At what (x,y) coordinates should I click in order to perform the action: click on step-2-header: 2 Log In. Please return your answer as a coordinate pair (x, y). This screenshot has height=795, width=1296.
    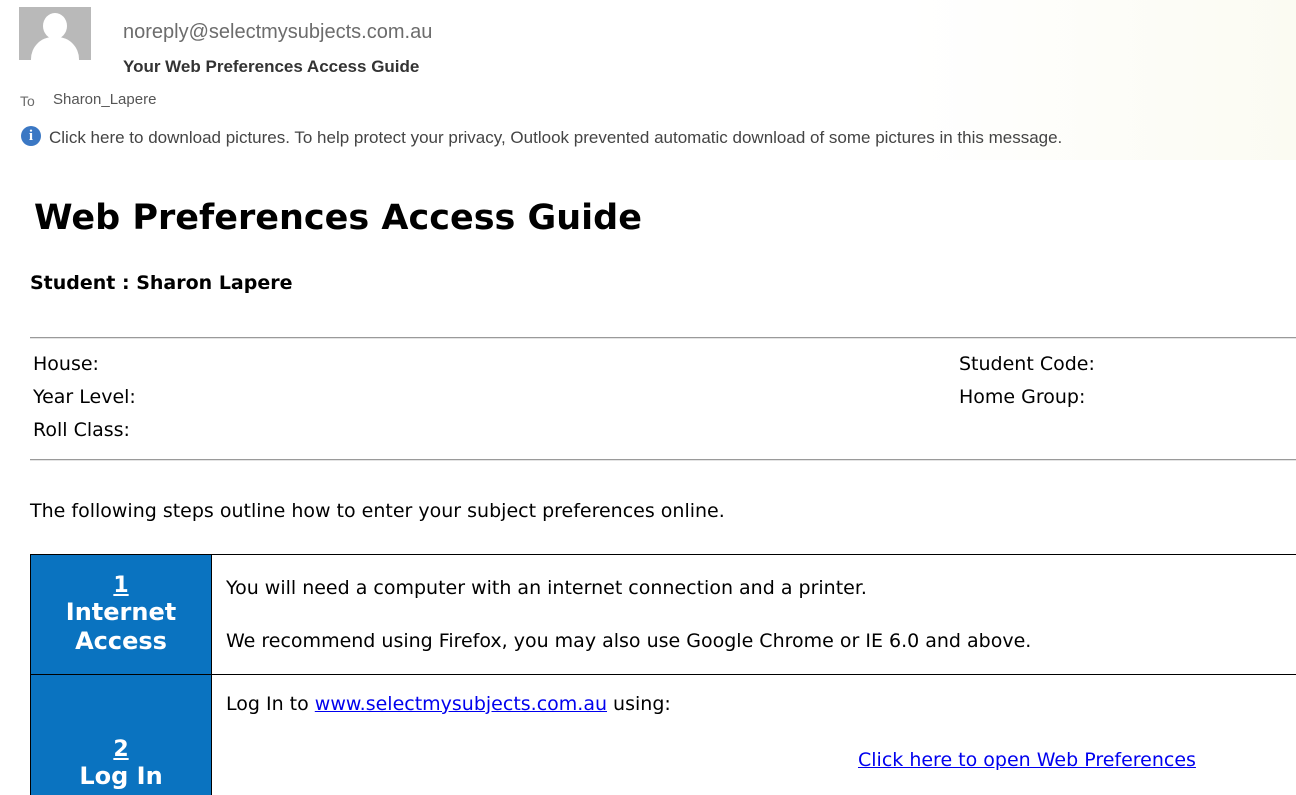
    Looking at the image, I should click on (121, 735).